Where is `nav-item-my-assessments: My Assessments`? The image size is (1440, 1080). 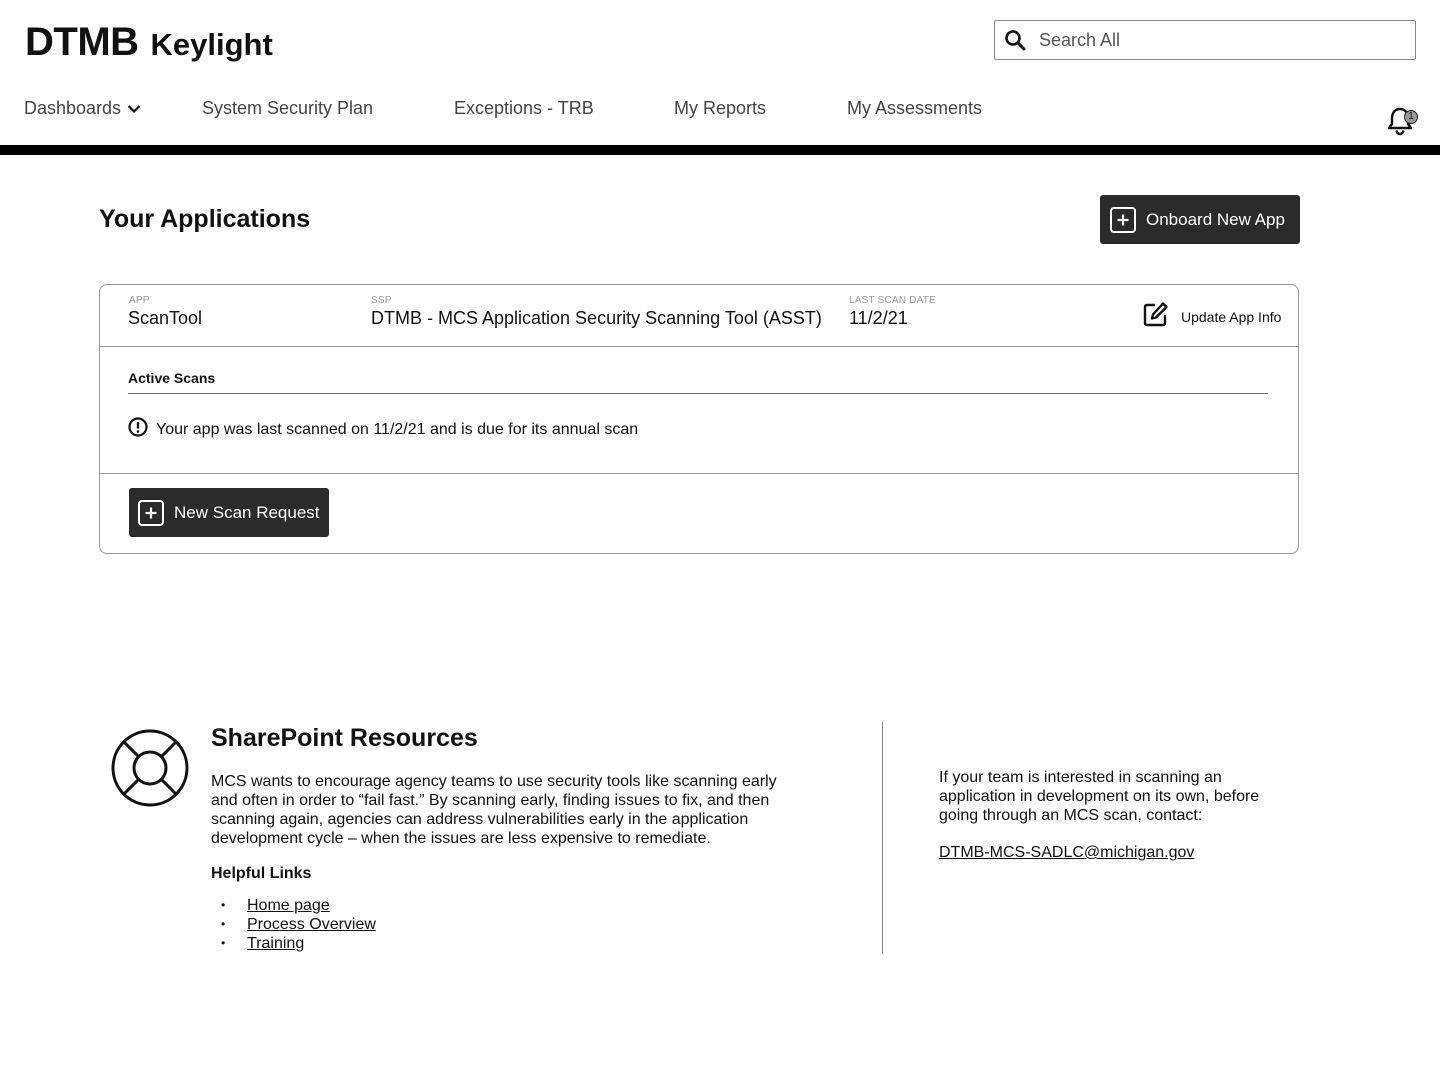
nav-item-my-assessments: My Assessments is located at coordinates (914, 108).